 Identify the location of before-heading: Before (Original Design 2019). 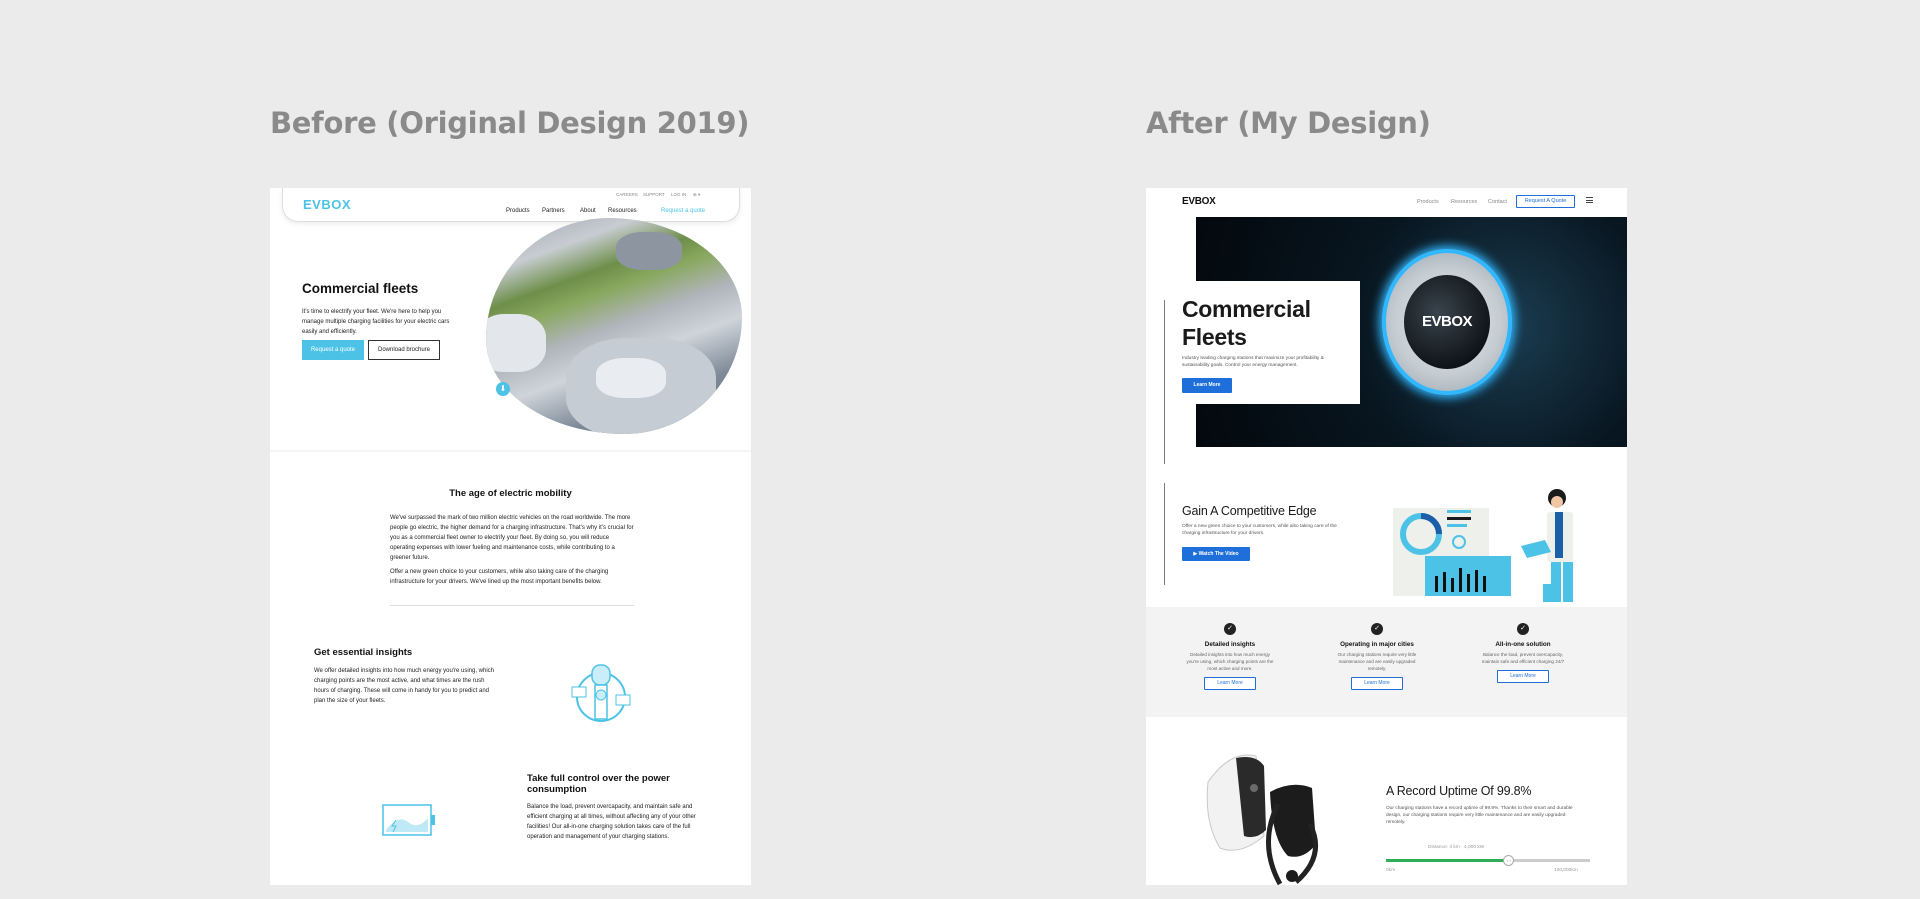
(510, 123).